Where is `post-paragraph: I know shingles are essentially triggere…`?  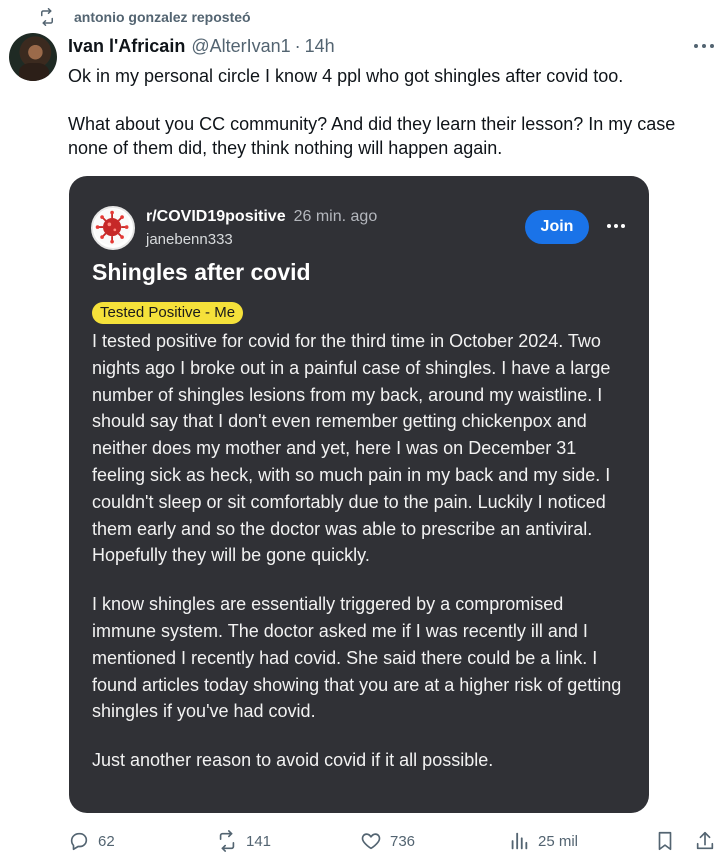 post-paragraph: I know shingles are essentially triggere… is located at coordinates (357, 658).